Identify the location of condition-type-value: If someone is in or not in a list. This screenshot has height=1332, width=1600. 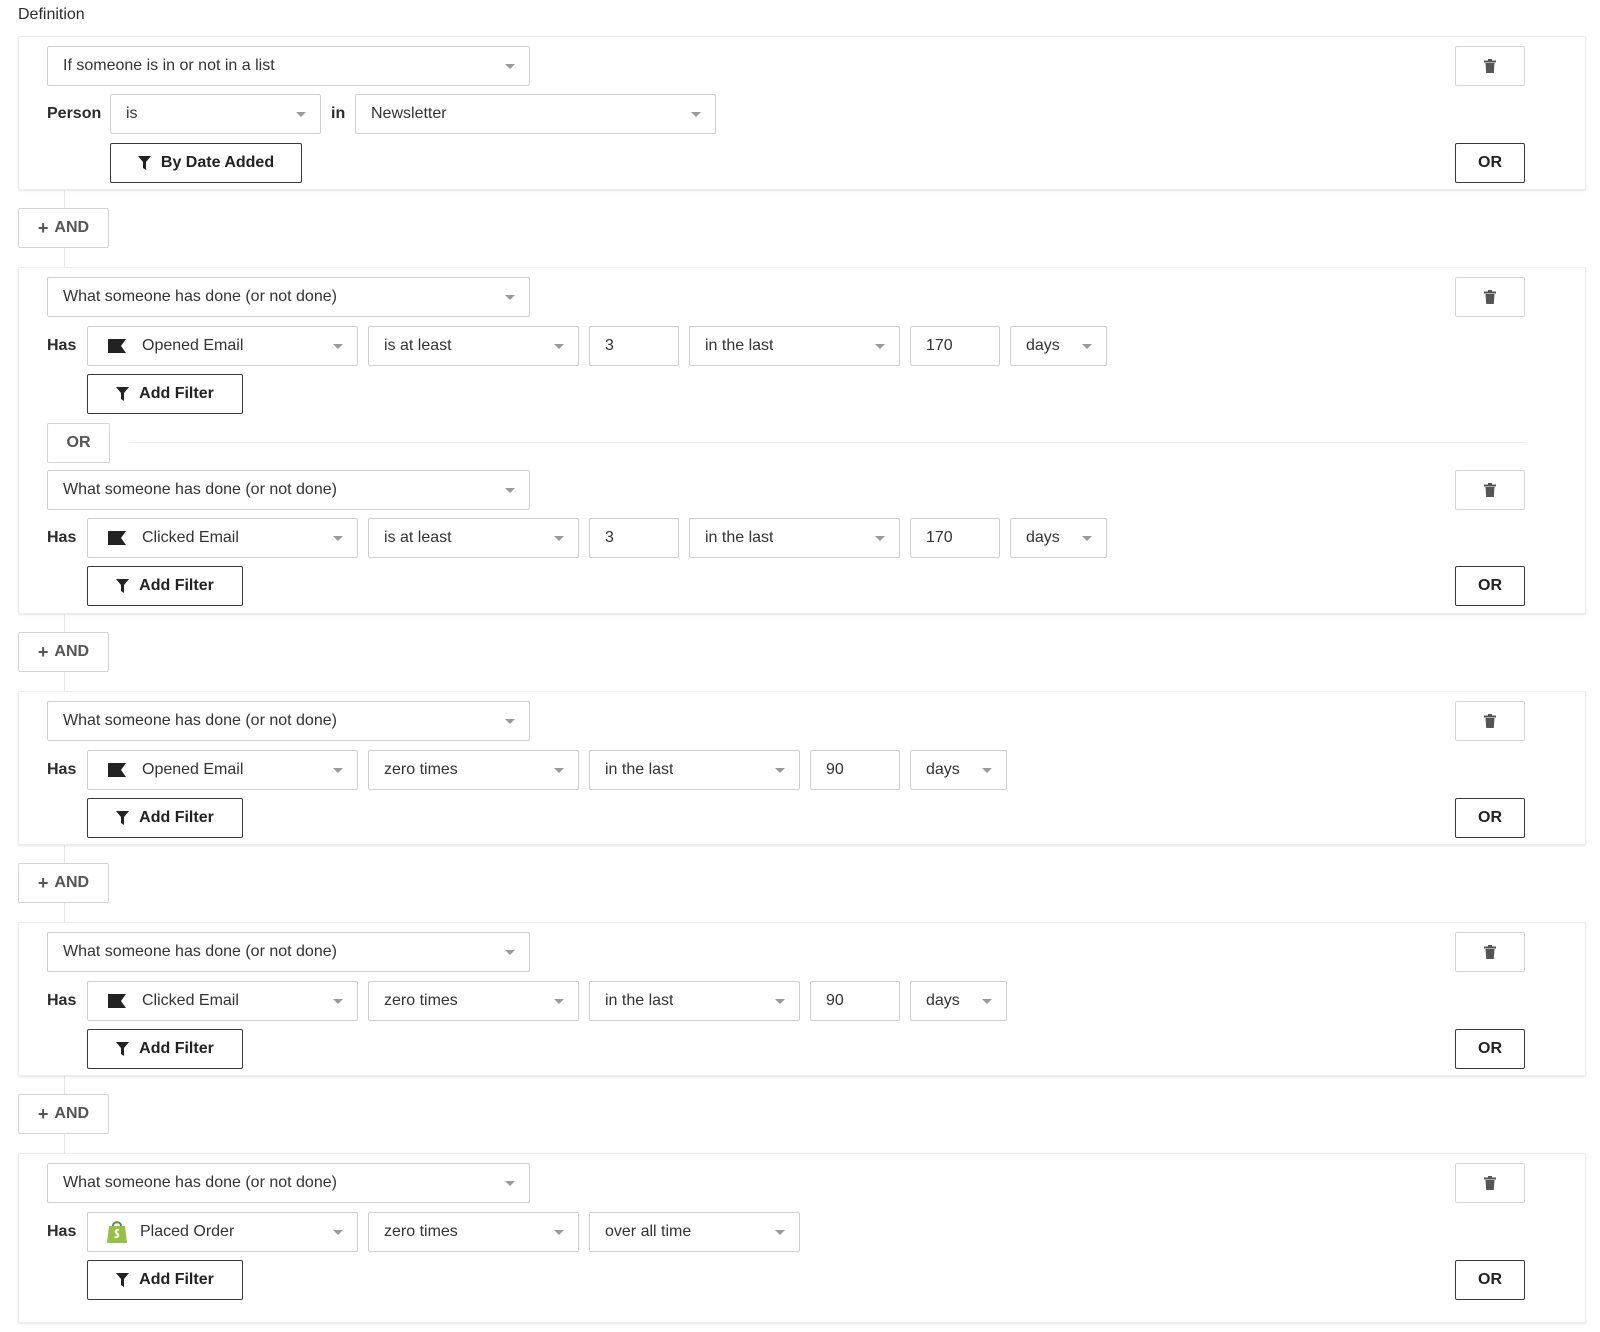
(169, 65).